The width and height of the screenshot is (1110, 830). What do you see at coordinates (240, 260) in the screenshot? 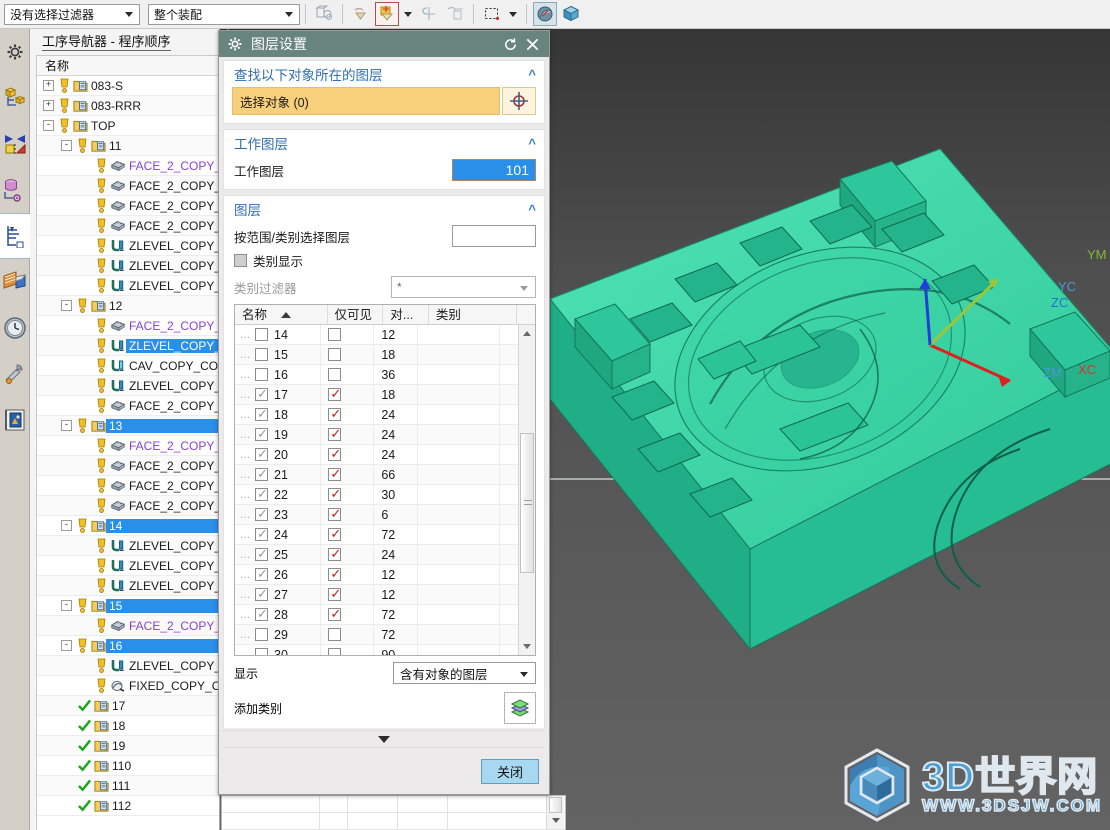
I see `category-display-checkbox` at bounding box center [240, 260].